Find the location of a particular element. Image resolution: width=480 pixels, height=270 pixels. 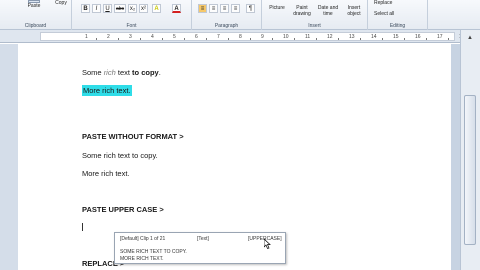

insert-group-label: Insert is located at coordinates (314, 26).